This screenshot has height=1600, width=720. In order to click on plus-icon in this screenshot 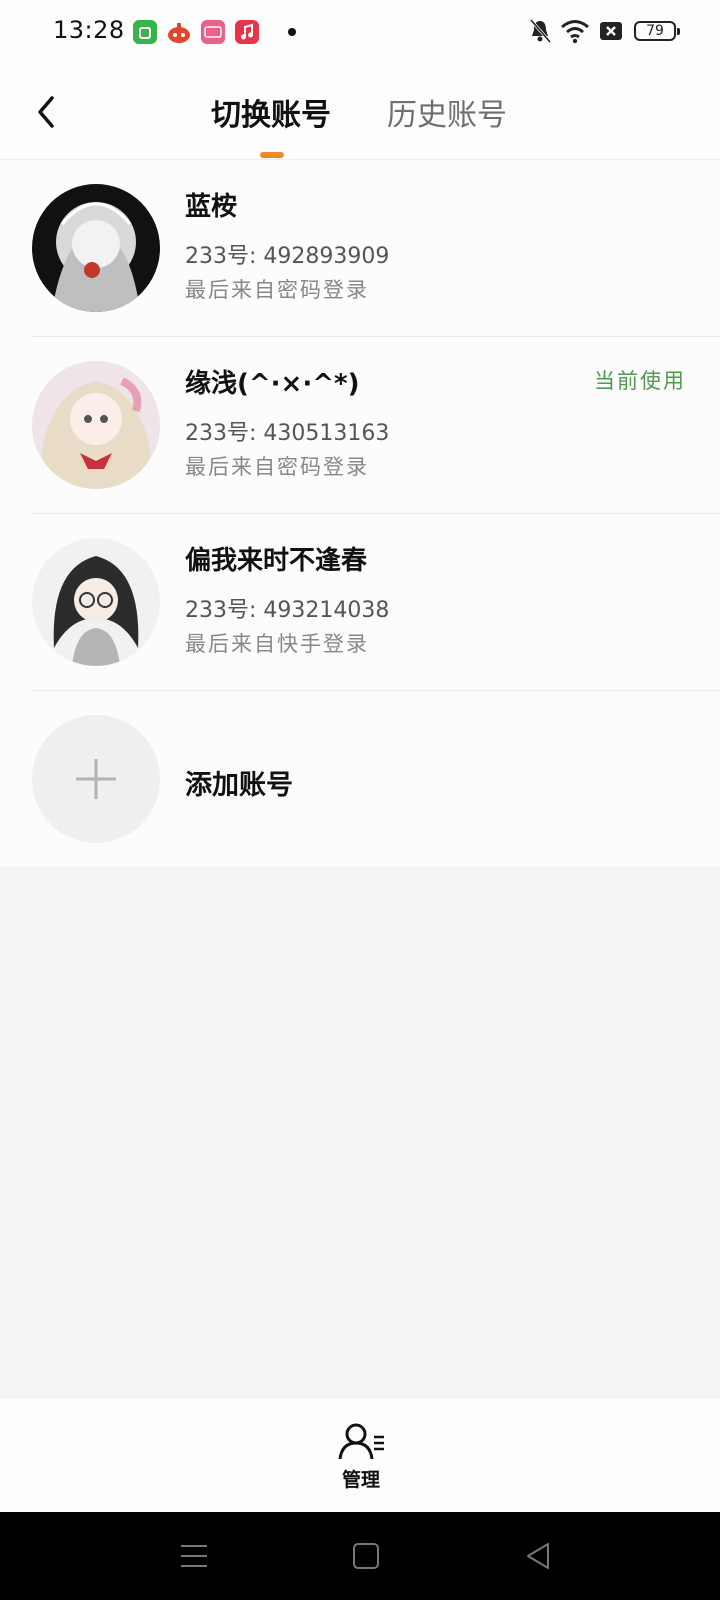, I will do `click(96, 779)`.